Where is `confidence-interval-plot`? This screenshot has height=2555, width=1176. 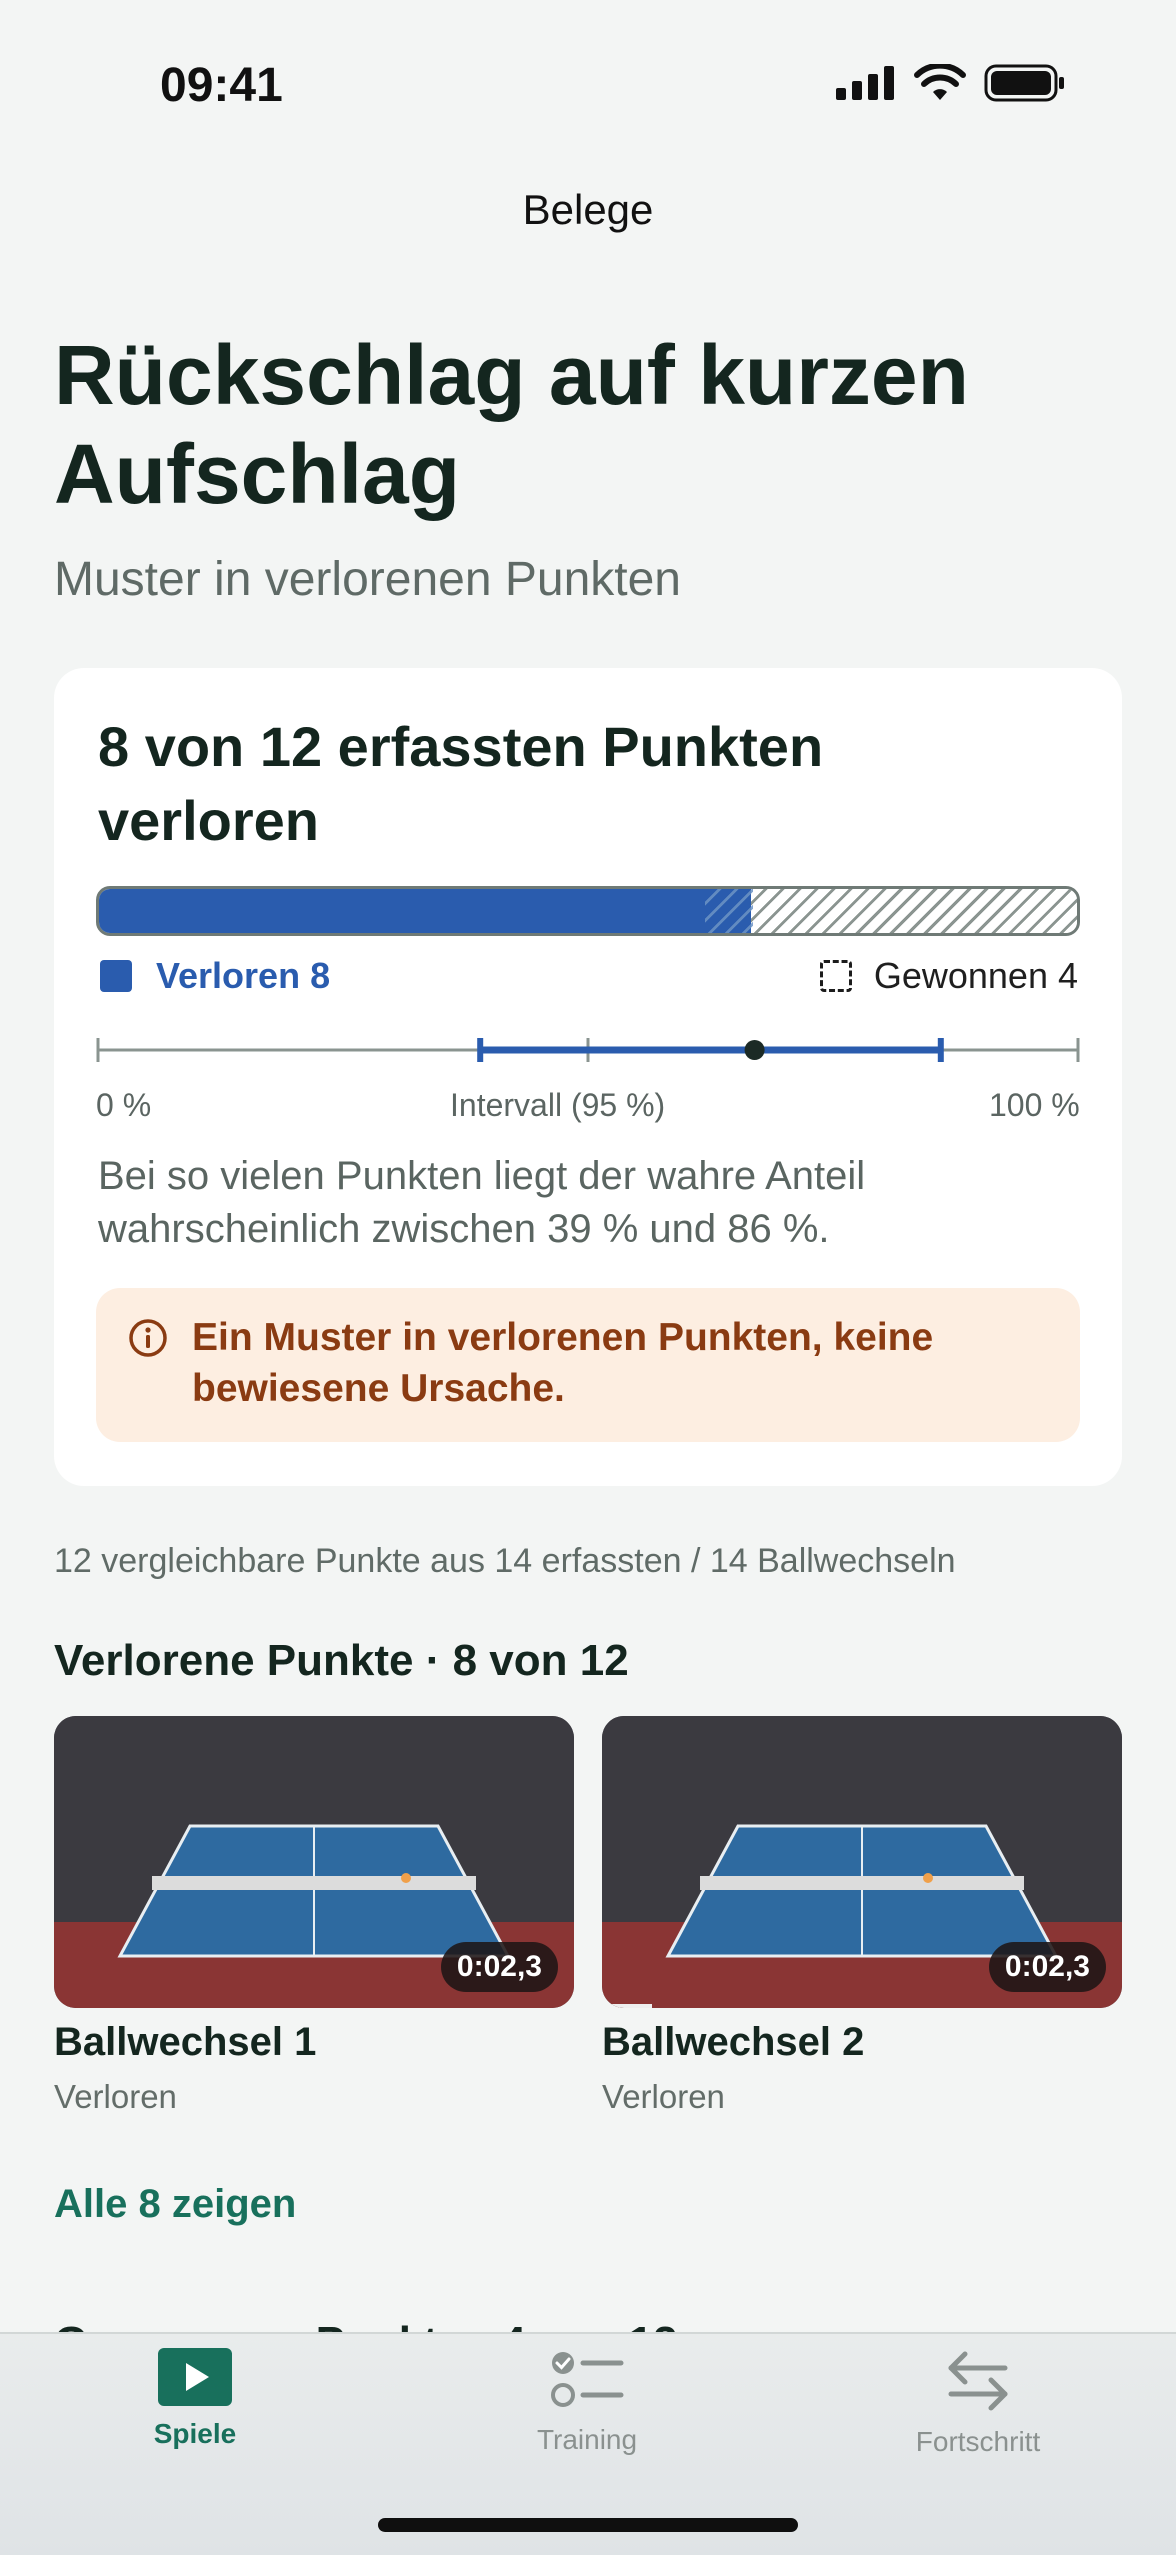 confidence-interval-plot is located at coordinates (588, 1050).